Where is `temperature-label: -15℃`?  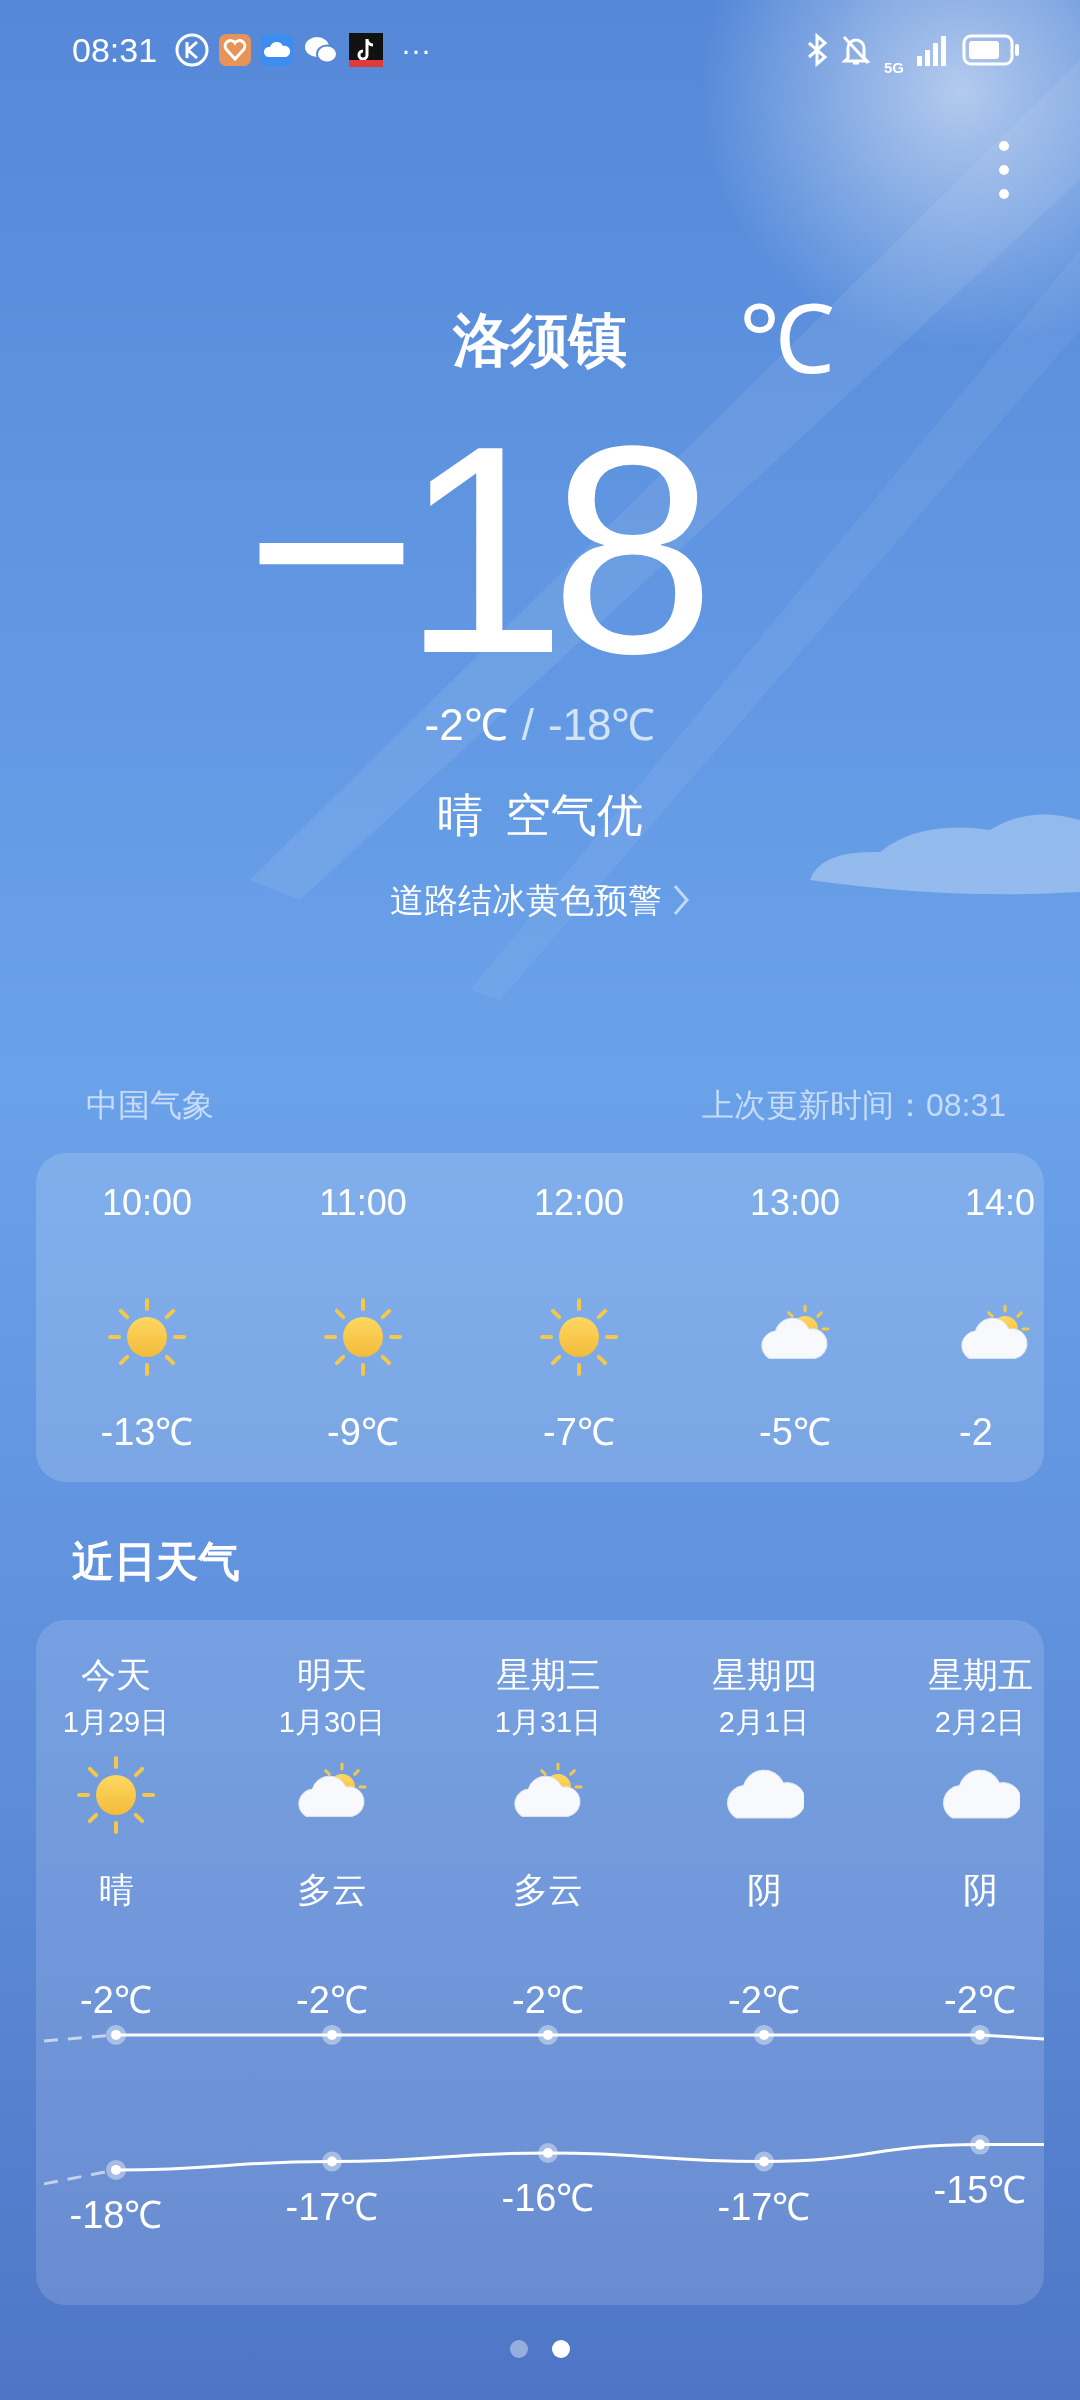
temperature-label: -15℃ is located at coordinates (980, 2189).